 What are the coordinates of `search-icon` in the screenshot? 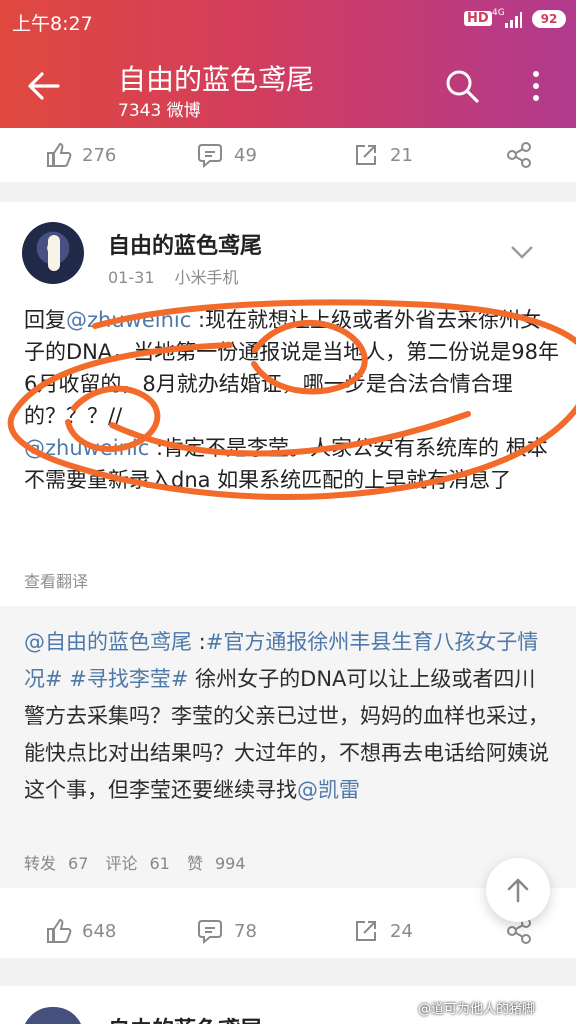 It's located at (462, 86).